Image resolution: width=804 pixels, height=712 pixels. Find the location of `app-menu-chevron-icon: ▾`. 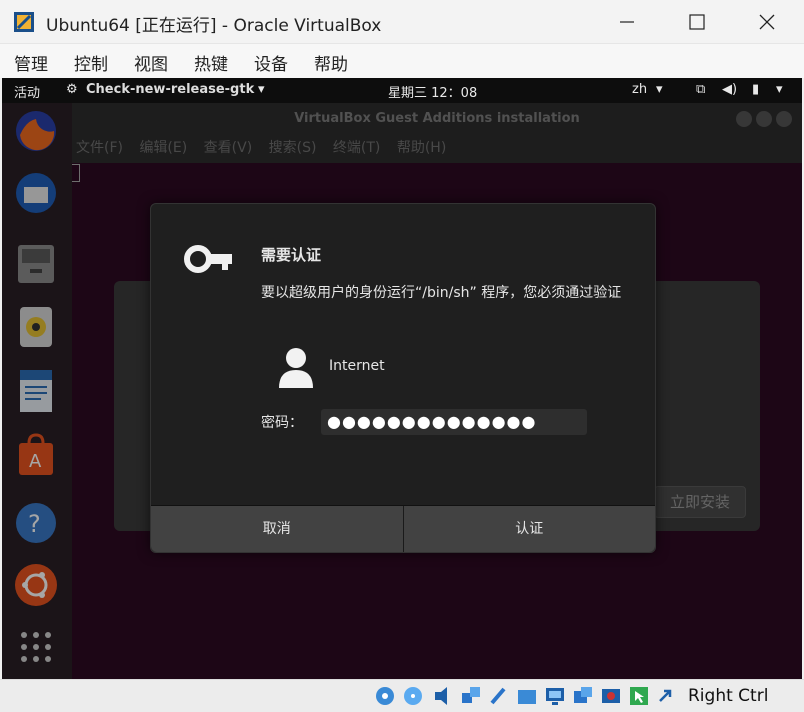

app-menu-chevron-icon: ▾ is located at coordinates (261, 89).